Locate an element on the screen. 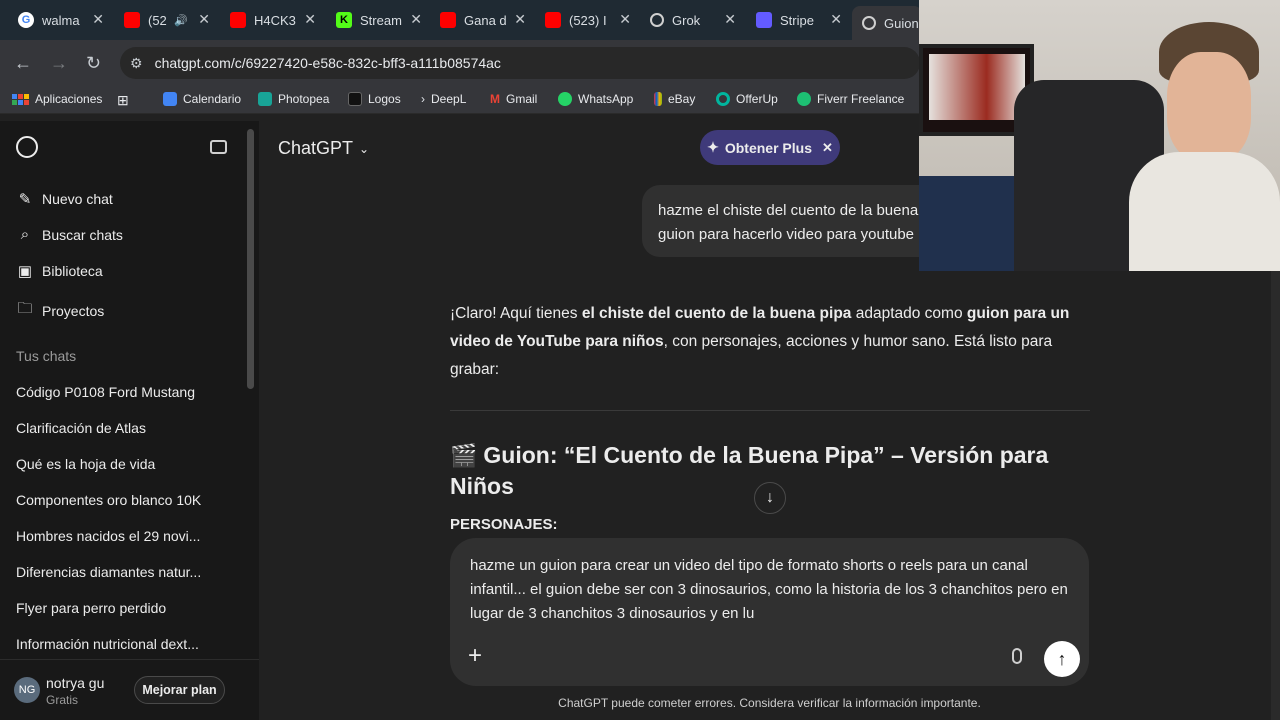 The image size is (1280, 720). tab-label: walma is located at coordinates (61, 20).